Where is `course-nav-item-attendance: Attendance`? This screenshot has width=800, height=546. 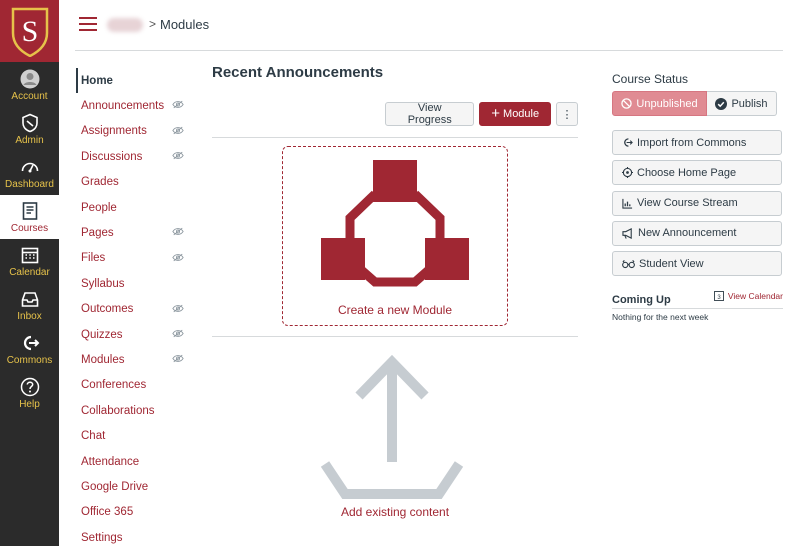
course-nav-item-attendance: Attendance is located at coordinates (132, 461).